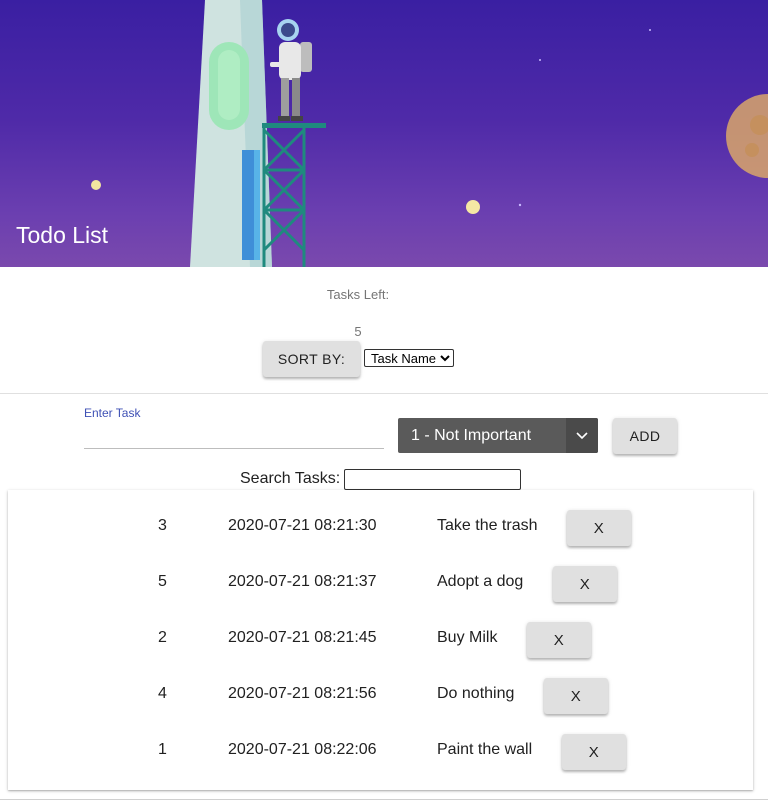  Describe the element at coordinates (480, 581) in the screenshot. I see `task-name: Adopt a dog` at that location.